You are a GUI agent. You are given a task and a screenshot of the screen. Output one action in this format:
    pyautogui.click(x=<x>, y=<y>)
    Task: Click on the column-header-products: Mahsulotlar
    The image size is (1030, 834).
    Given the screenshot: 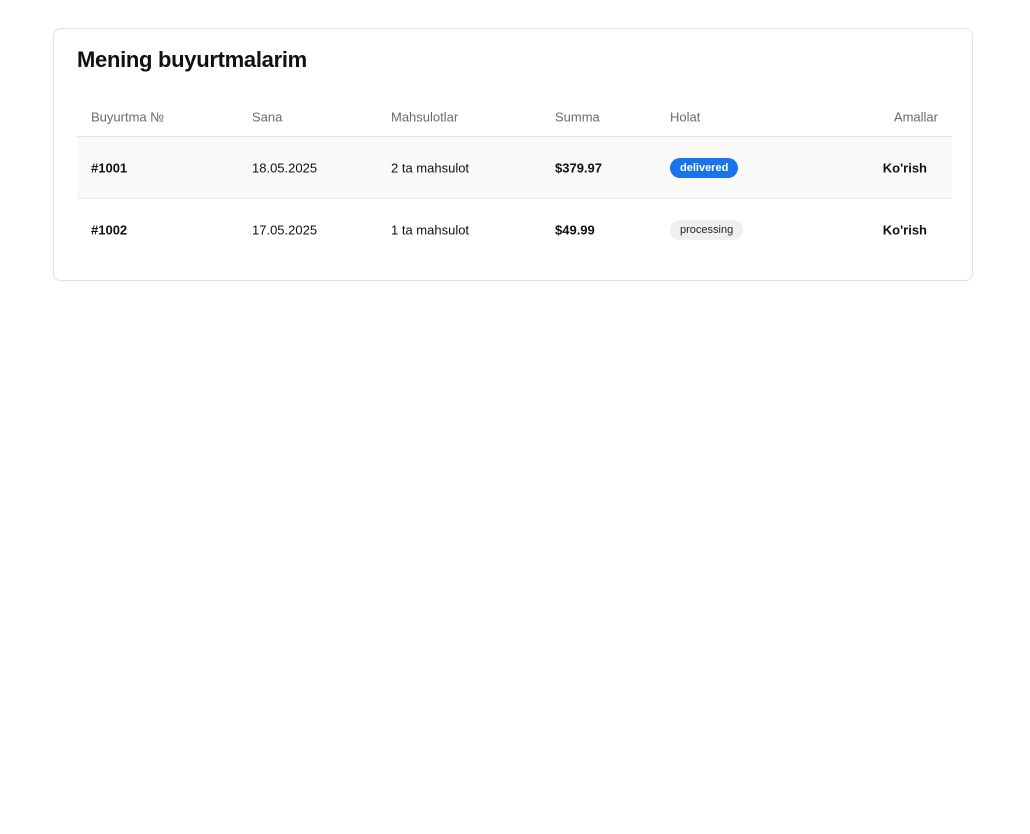 What is the action you would take?
    pyautogui.click(x=425, y=116)
    